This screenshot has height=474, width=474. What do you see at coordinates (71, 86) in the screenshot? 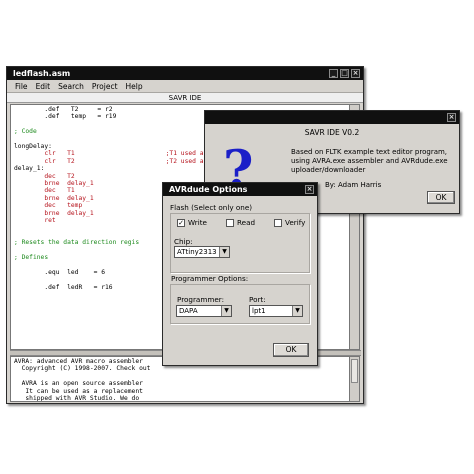
I see `menu-search: Search` at bounding box center [71, 86].